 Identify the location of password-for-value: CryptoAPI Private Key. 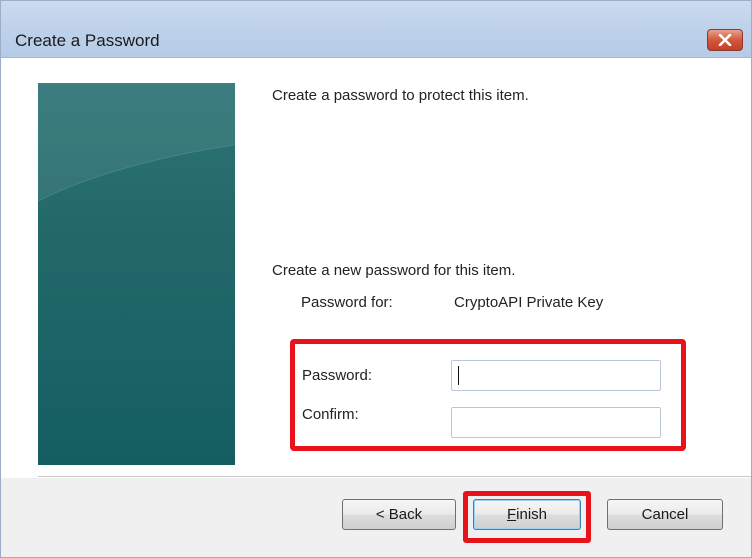
(551, 302).